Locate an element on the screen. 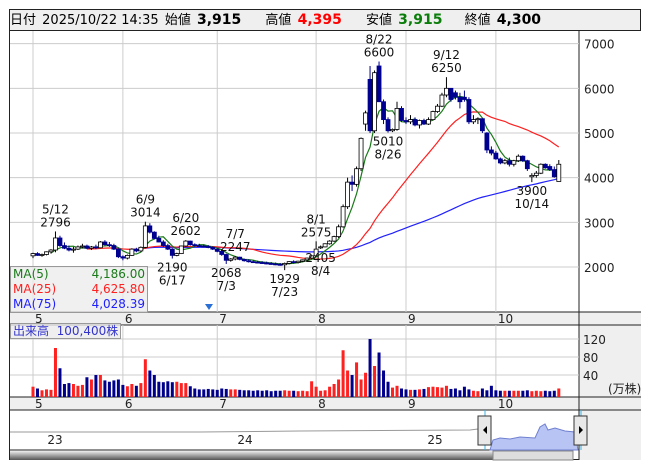 This screenshot has width=653, height=470. navigator-right-bg is located at coordinates (610, 435).